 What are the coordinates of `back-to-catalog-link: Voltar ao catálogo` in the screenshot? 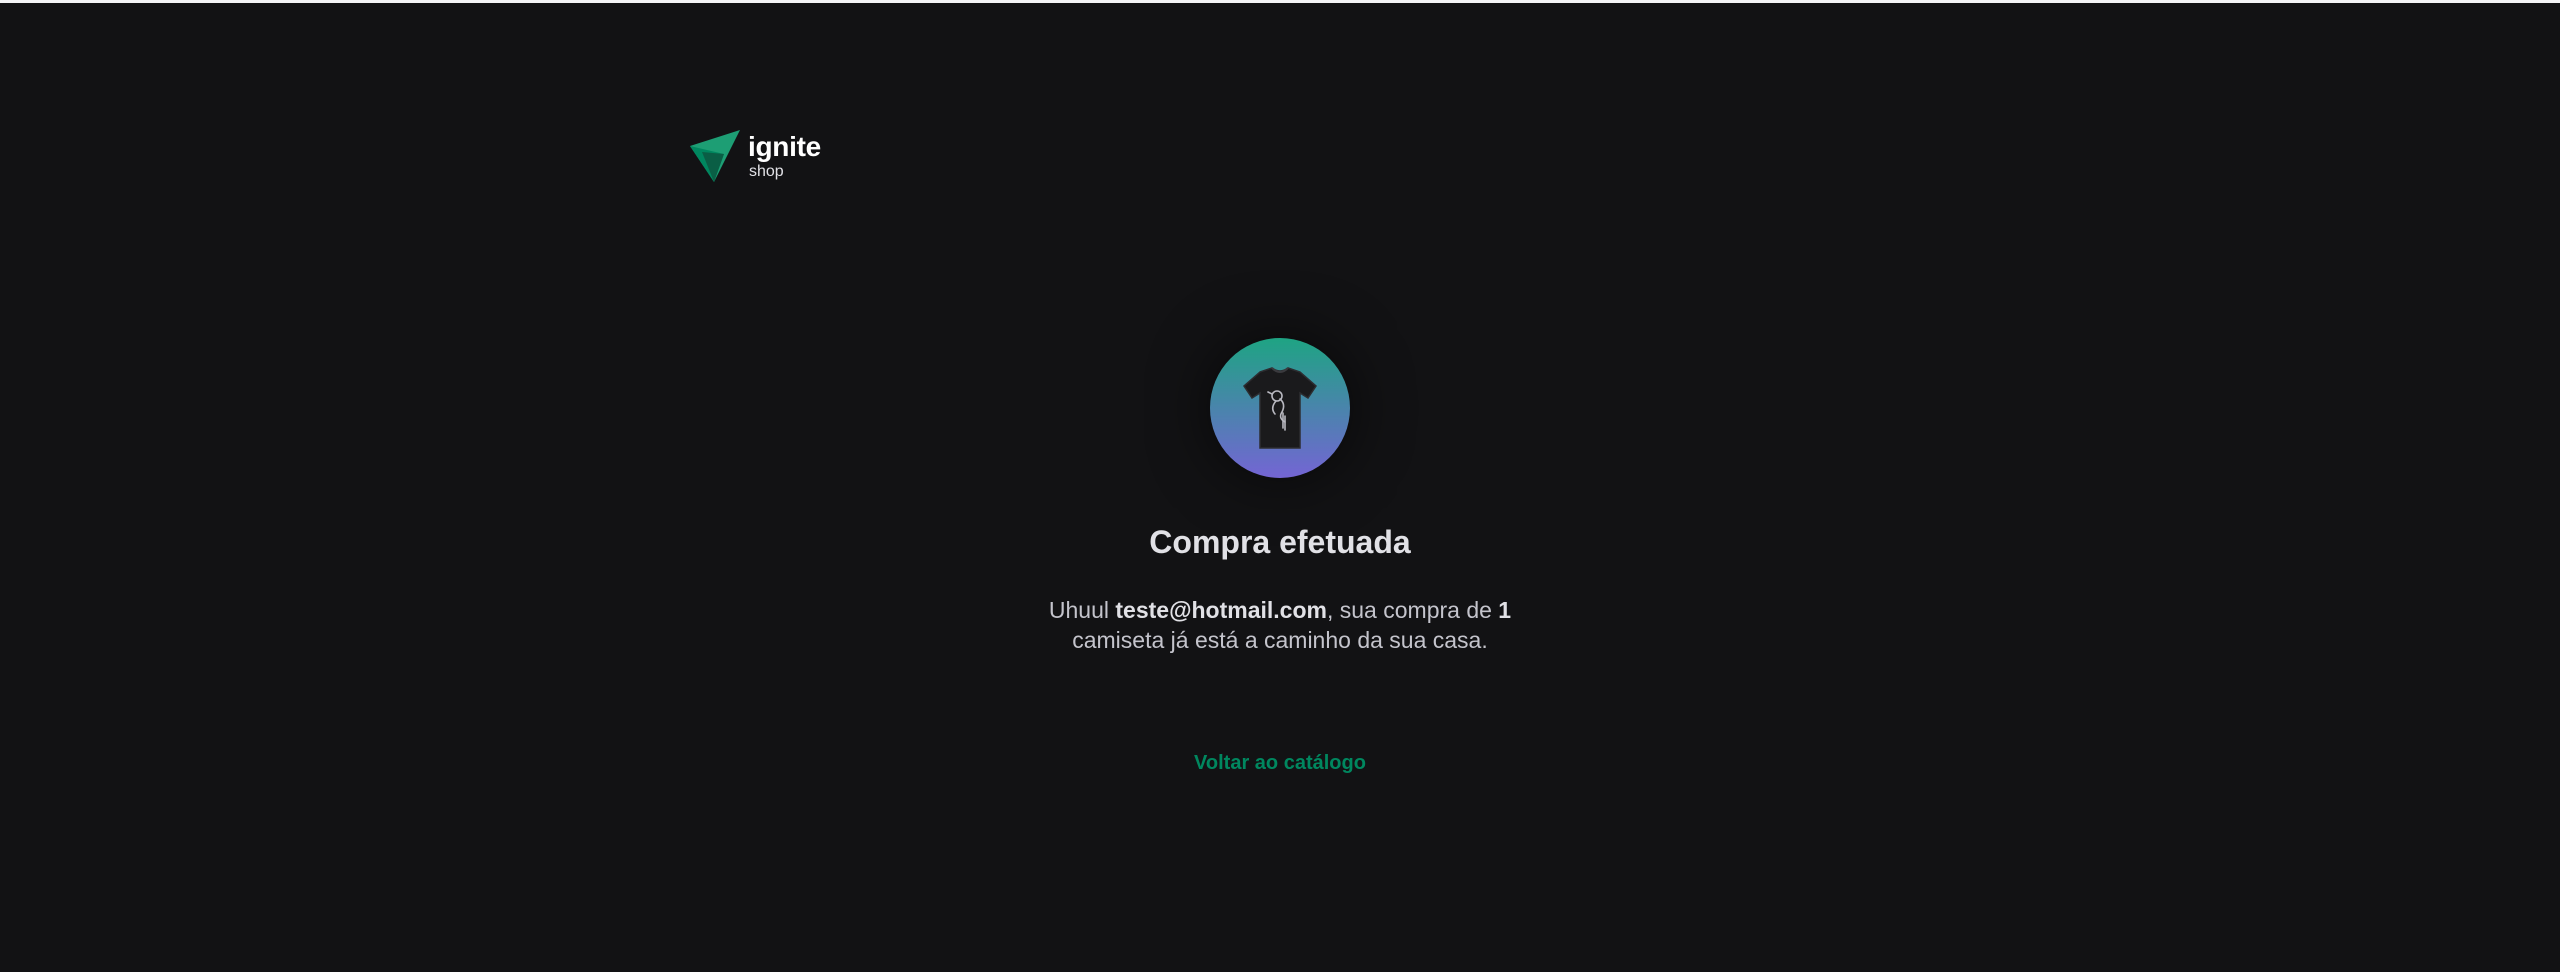 It's located at (1280, 763).